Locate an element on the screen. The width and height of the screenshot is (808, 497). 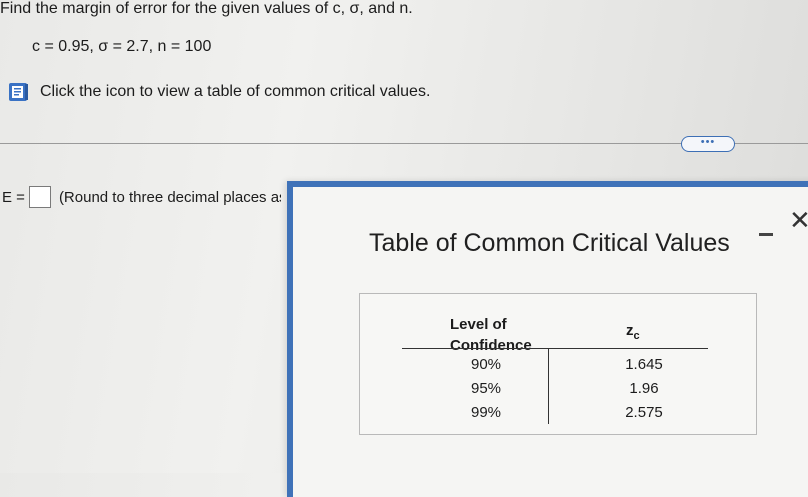
table-header-rule is located at coordinates (555, 348).